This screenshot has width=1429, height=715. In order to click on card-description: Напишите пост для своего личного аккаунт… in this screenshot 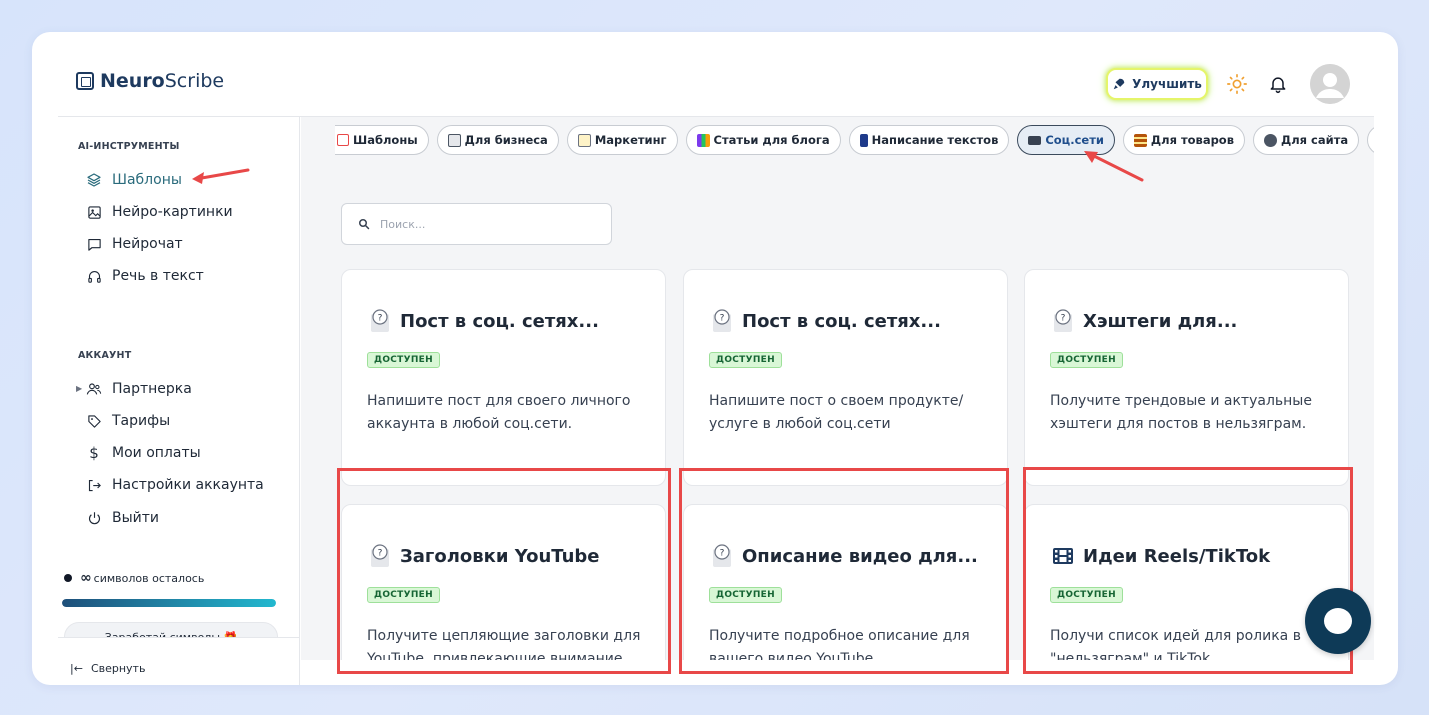, I will do `click(499, 412)`.